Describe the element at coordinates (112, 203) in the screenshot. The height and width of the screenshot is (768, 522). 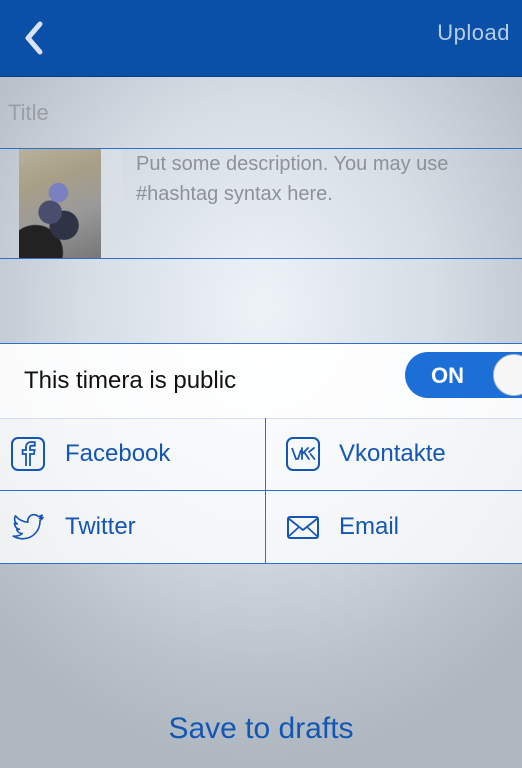
I see `thumbnail-frame` at that location.